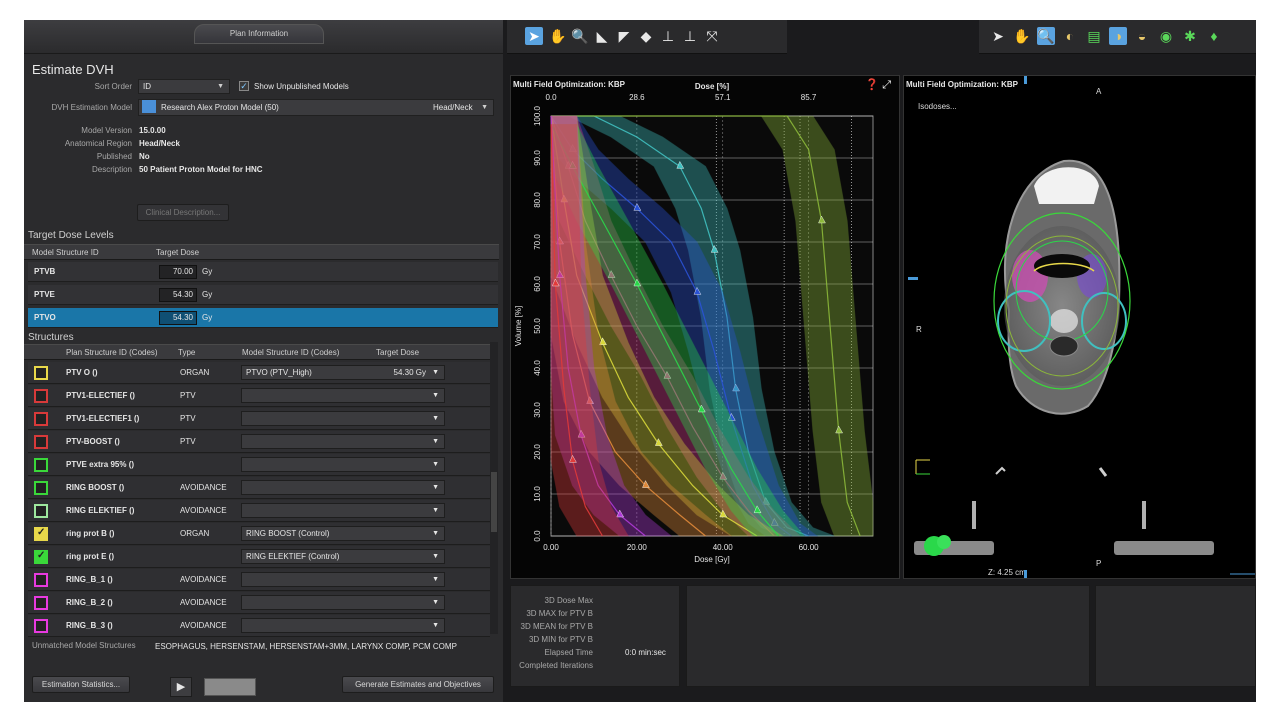 The image size is (1280, 720). What do you see at coordinates (568, 652) in the screenshot?
I see `elapsed-label: Elapsed Time` at bounding box center [568, 652].